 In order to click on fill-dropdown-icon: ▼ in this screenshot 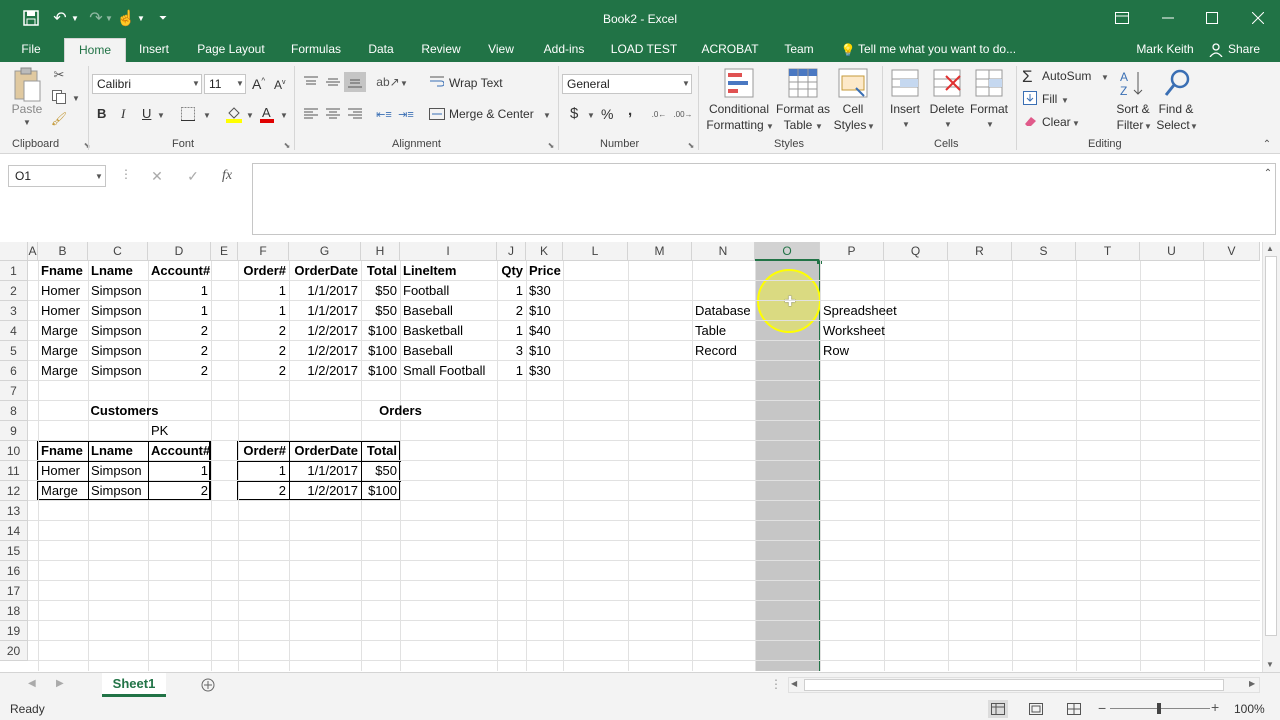, I will do `click(1065, 100)`.